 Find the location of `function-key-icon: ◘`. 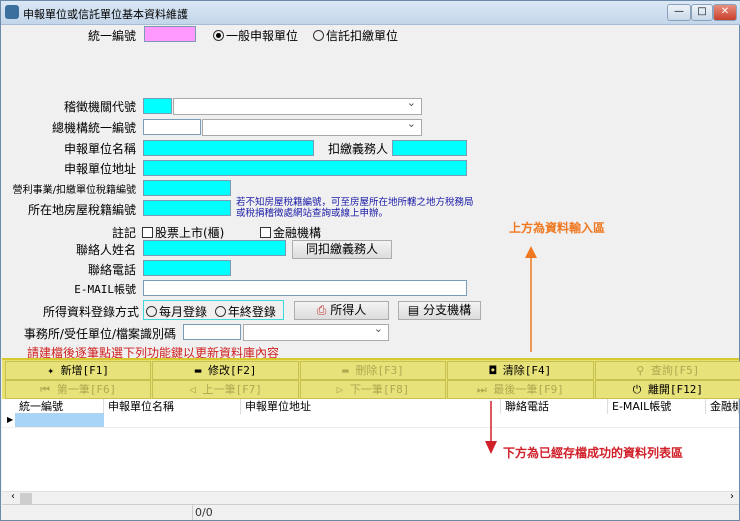

function-key-icon: ◘ is located at coordinates (493, 370).